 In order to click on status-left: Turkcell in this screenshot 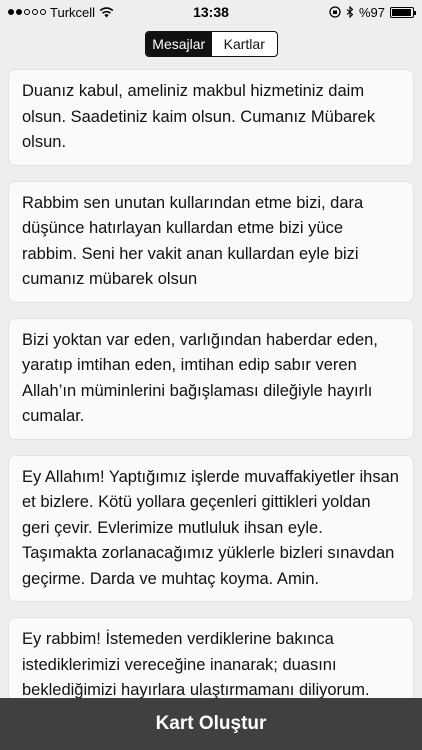, I will do `click(61, 12)`.